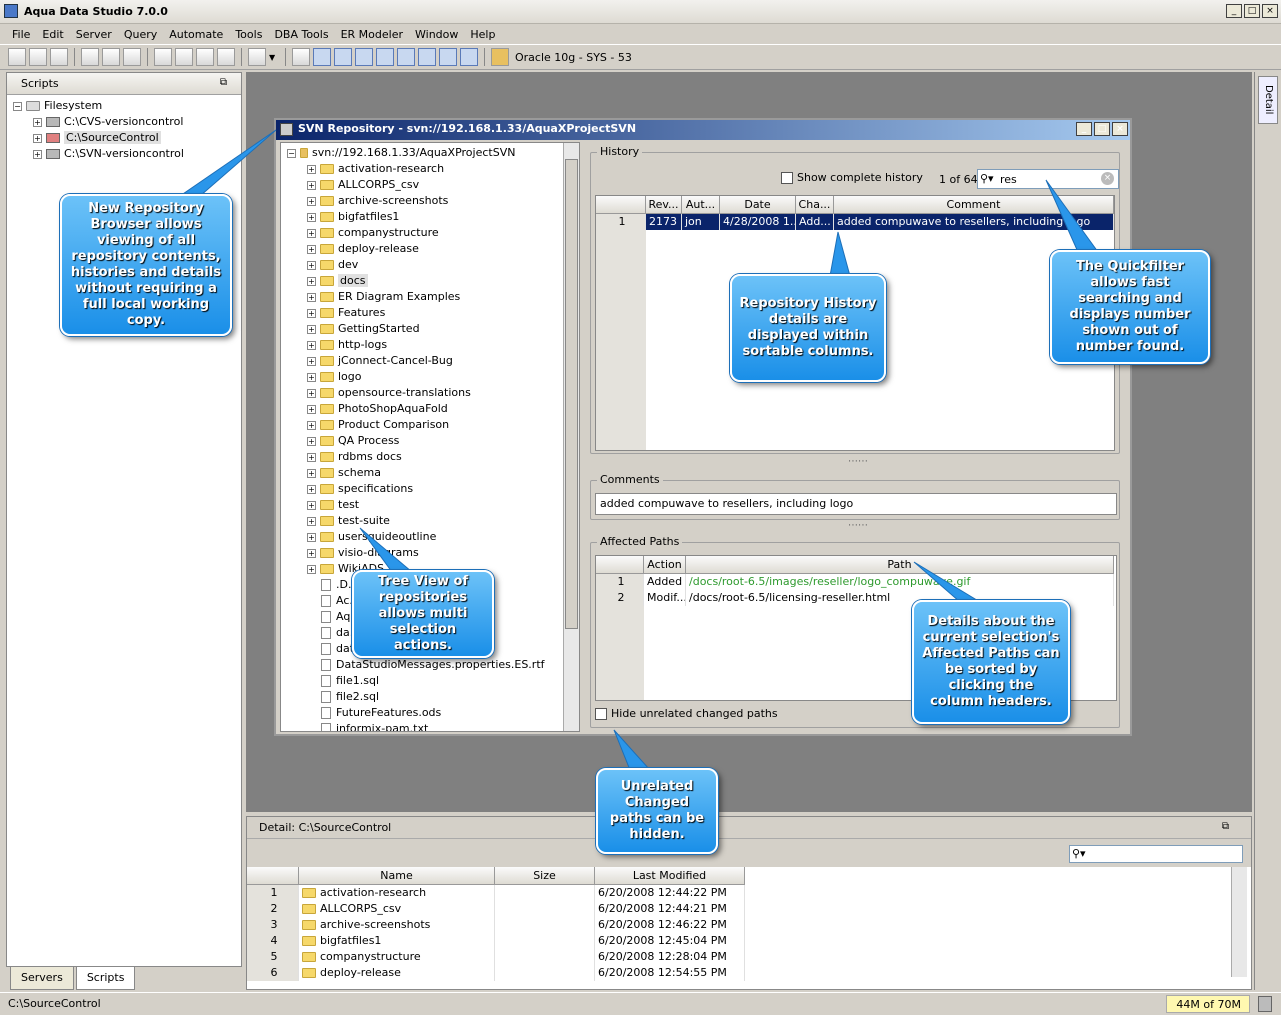  What do you see at coordinates (430, 681) in the screenshot?
I see `svn-file-item: file1.sql` at bounding box center [430, 681].